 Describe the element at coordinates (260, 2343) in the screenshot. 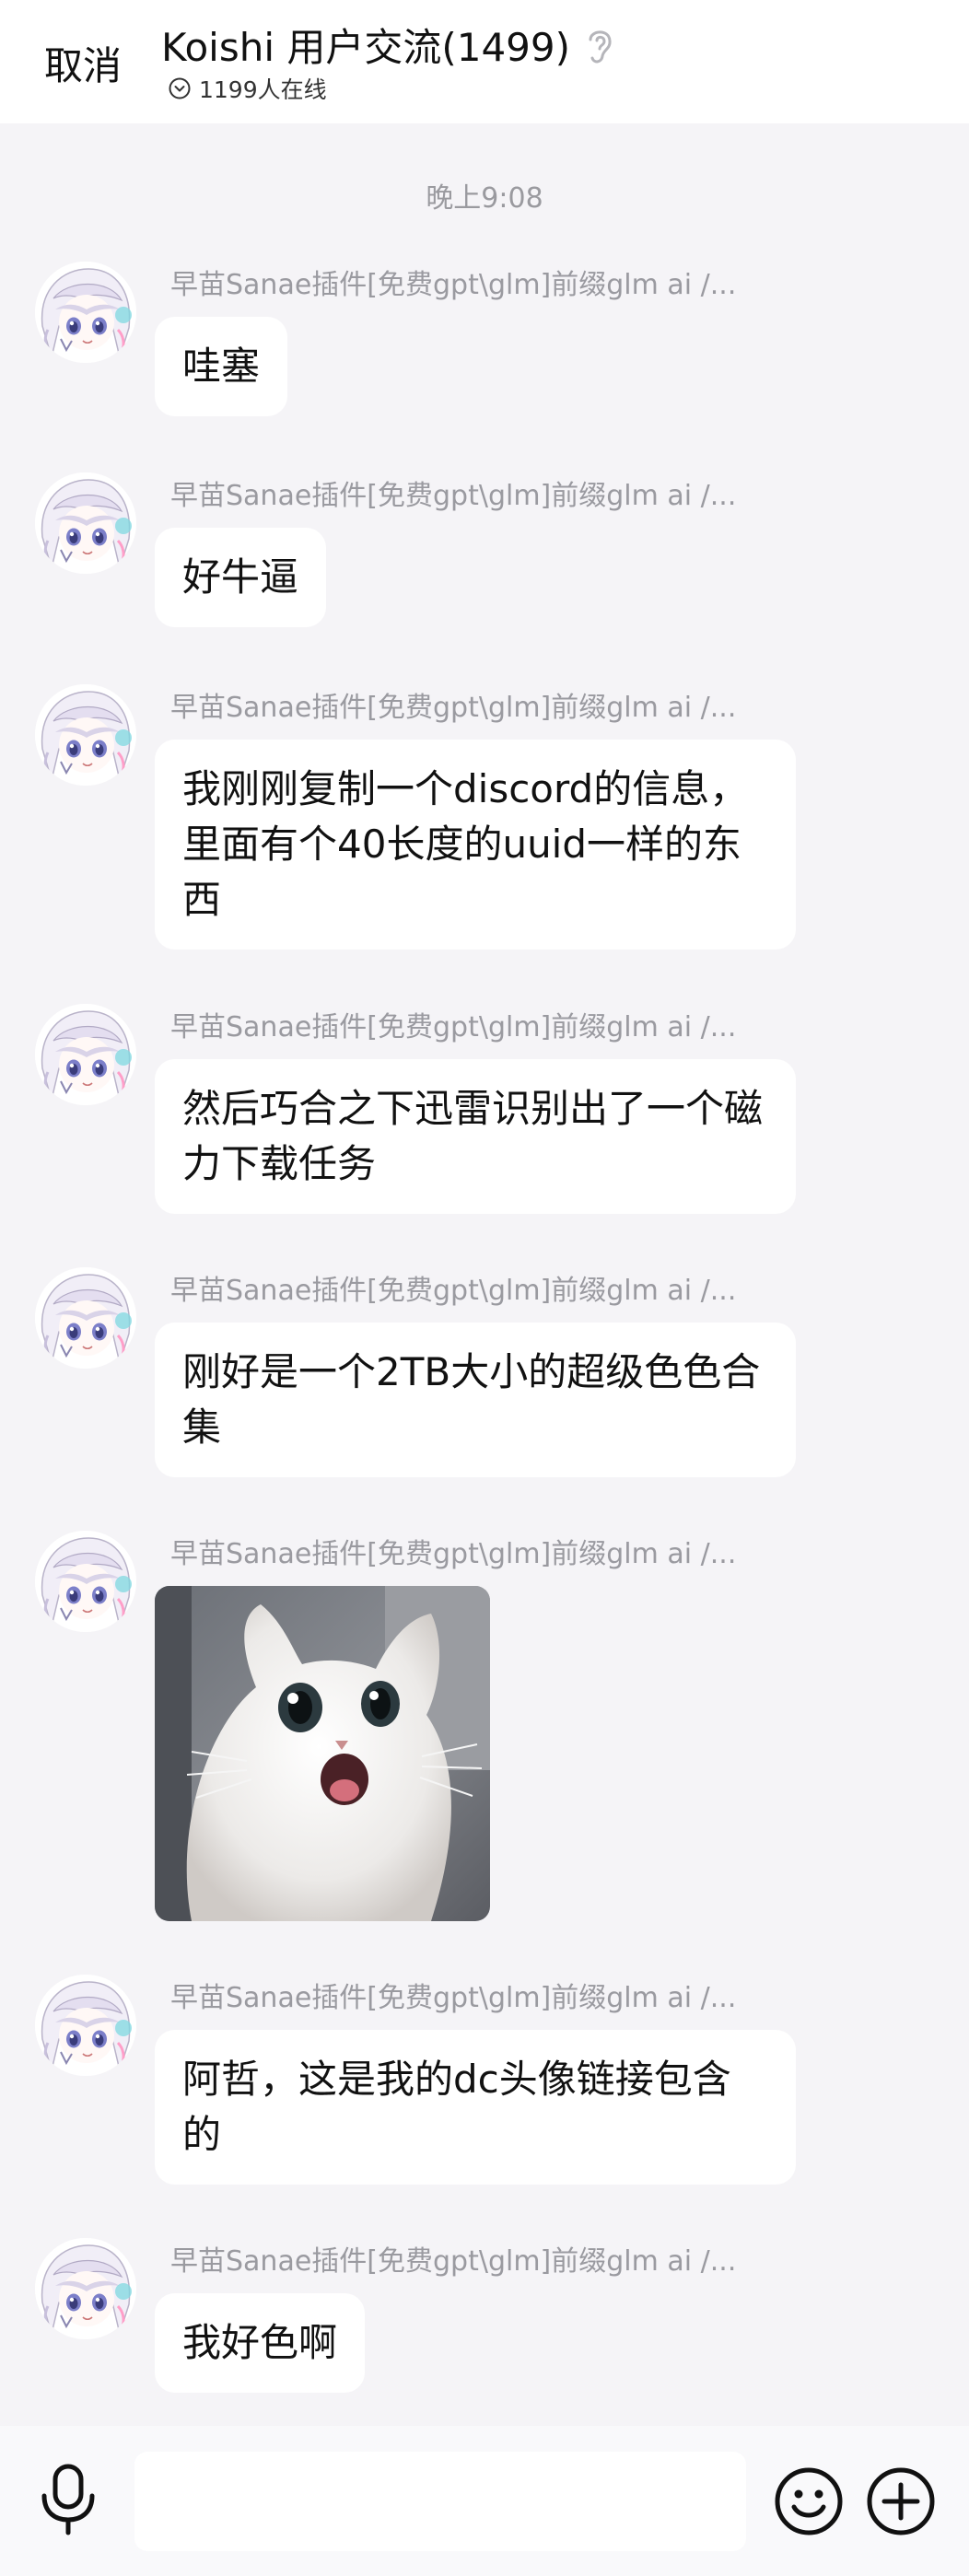

I see `message-bubble: 我好色啊` at that location.